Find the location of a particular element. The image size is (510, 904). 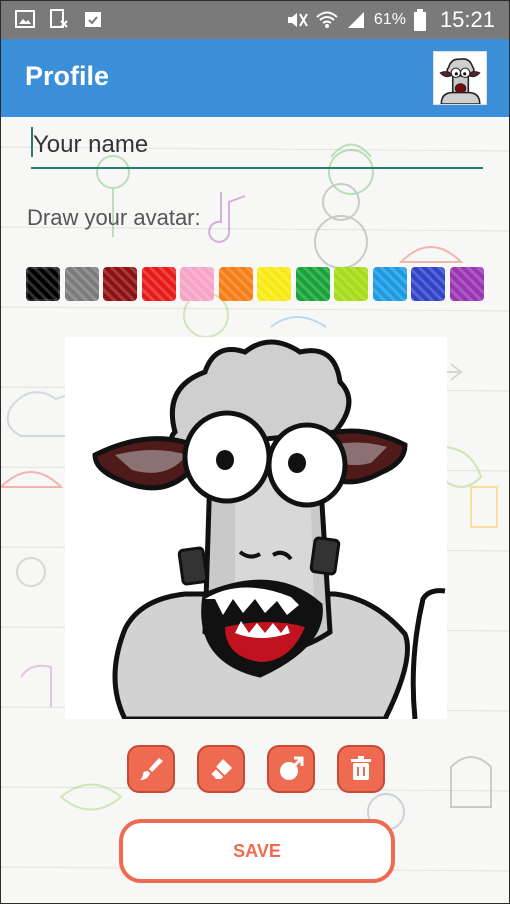

delete-button is located at coordinates (361, 769).